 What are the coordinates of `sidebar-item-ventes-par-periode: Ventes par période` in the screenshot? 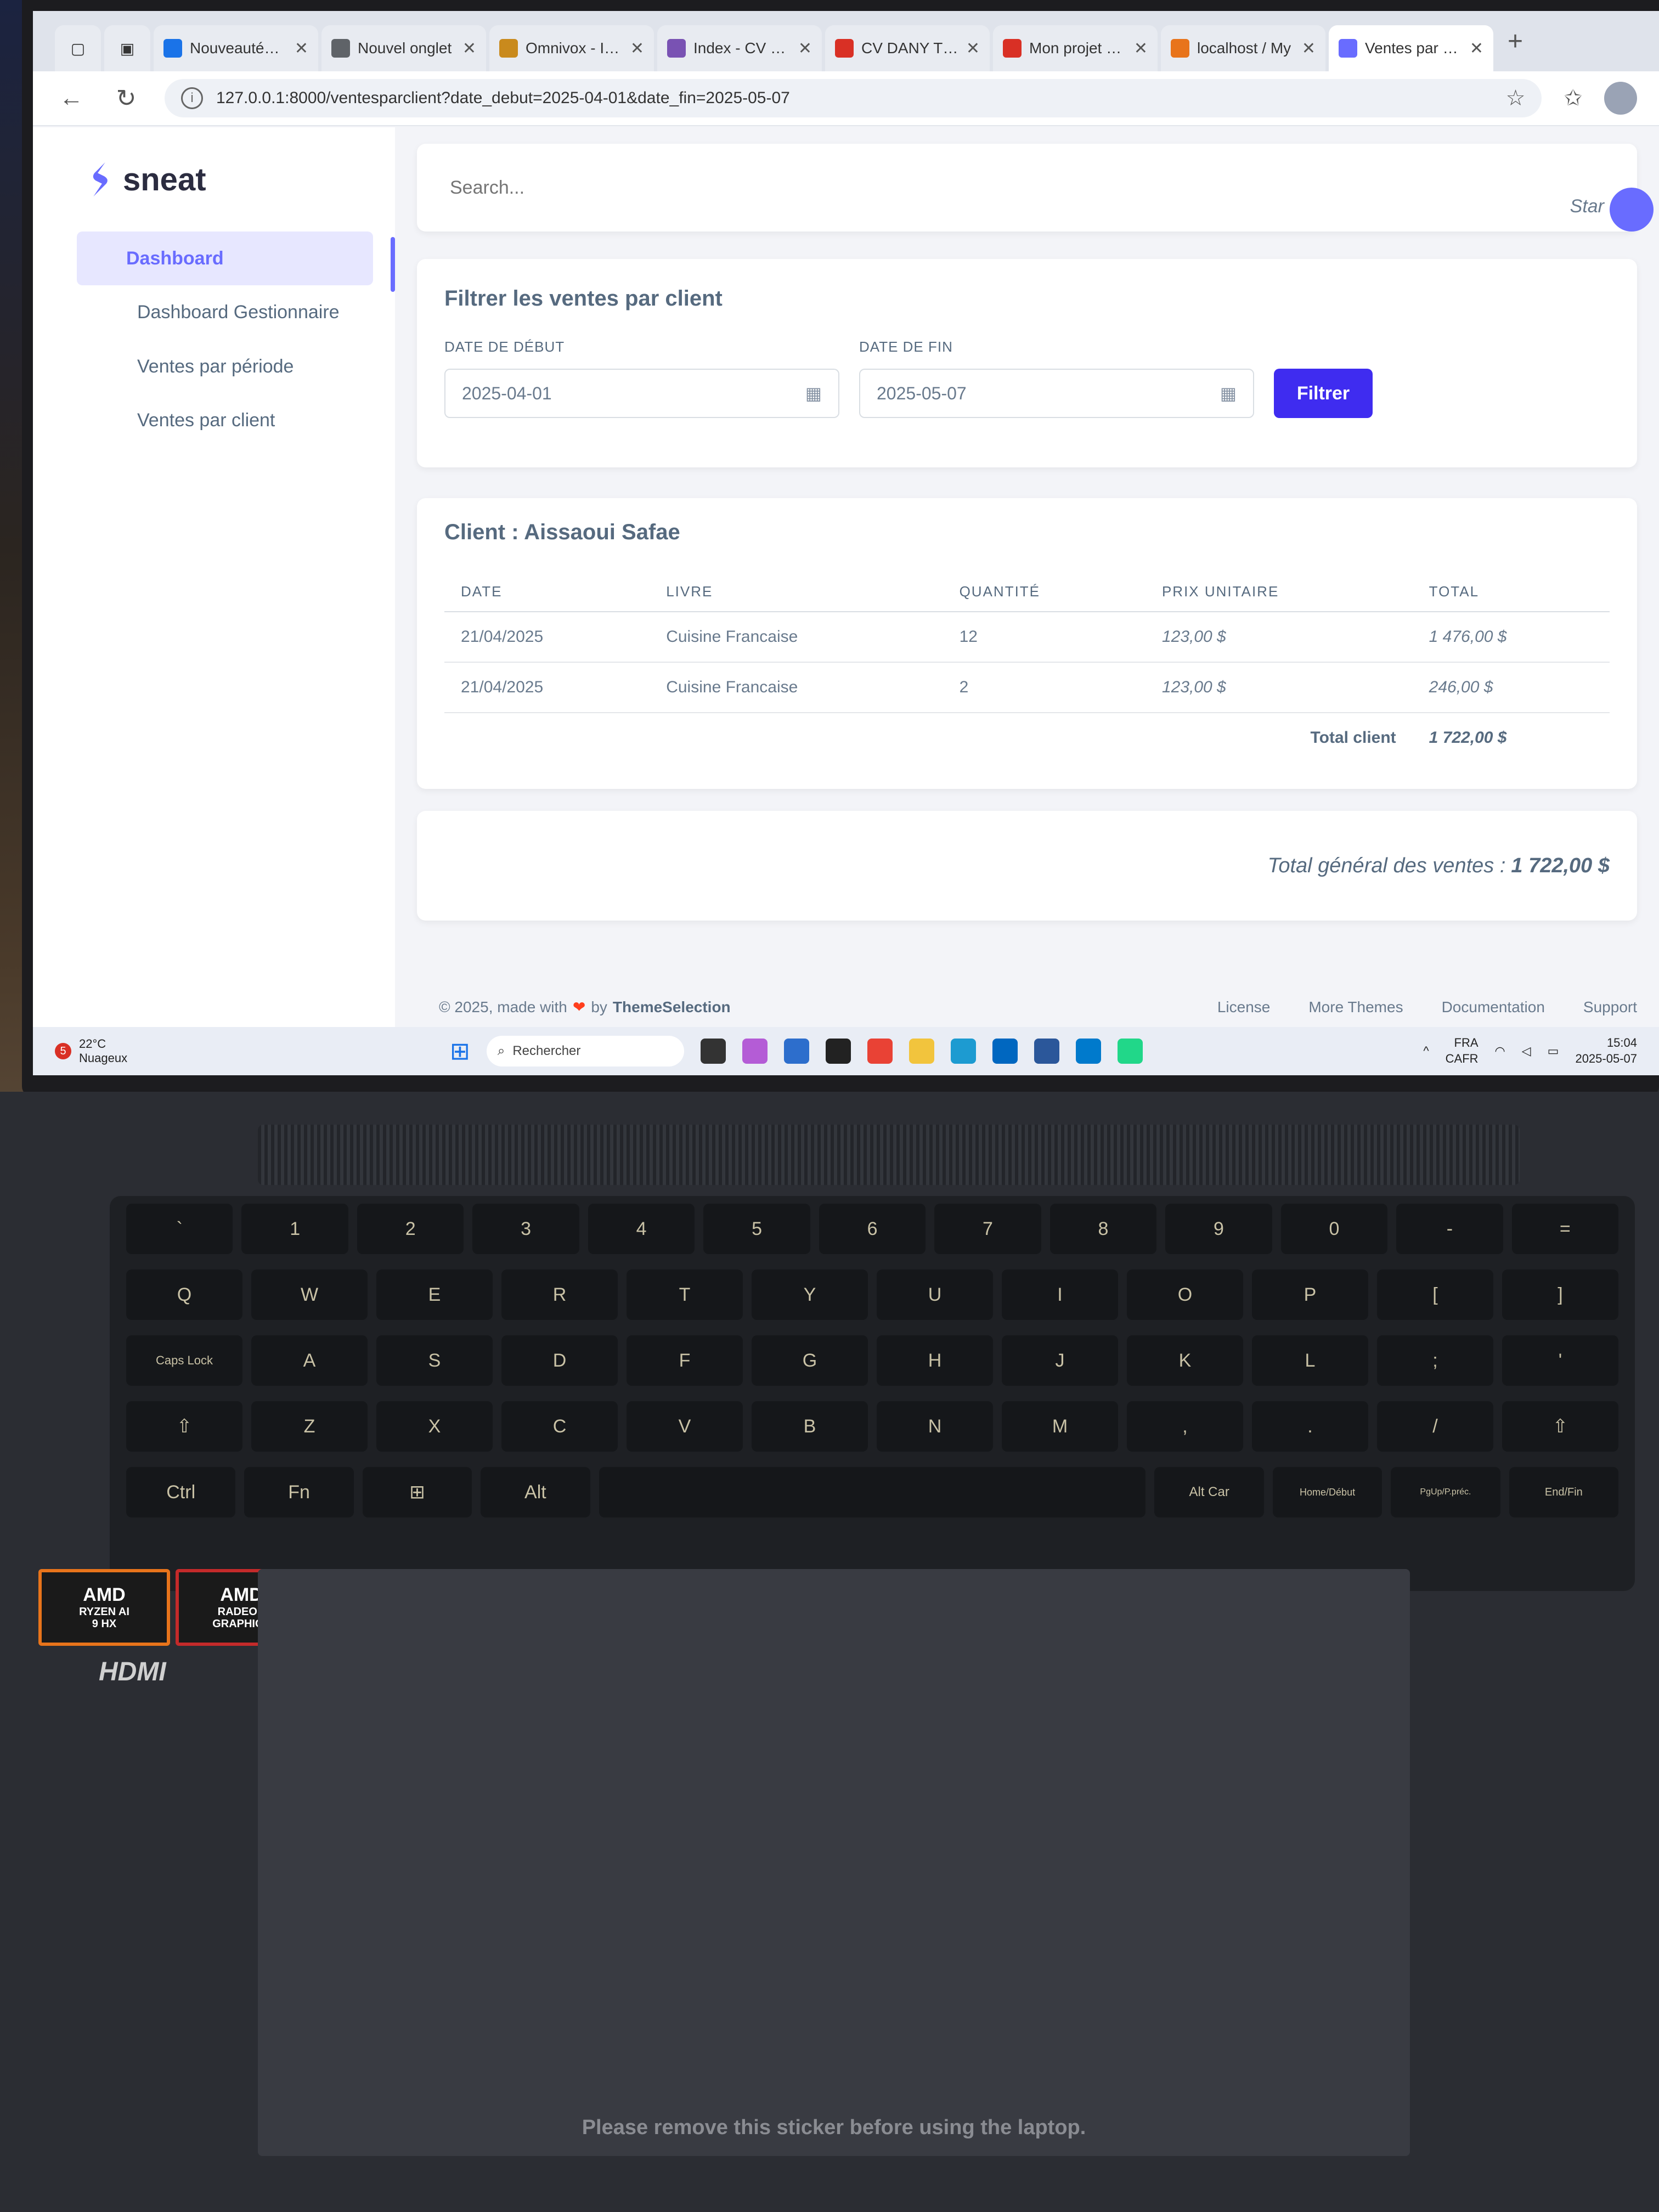 It's located at (225, 367).